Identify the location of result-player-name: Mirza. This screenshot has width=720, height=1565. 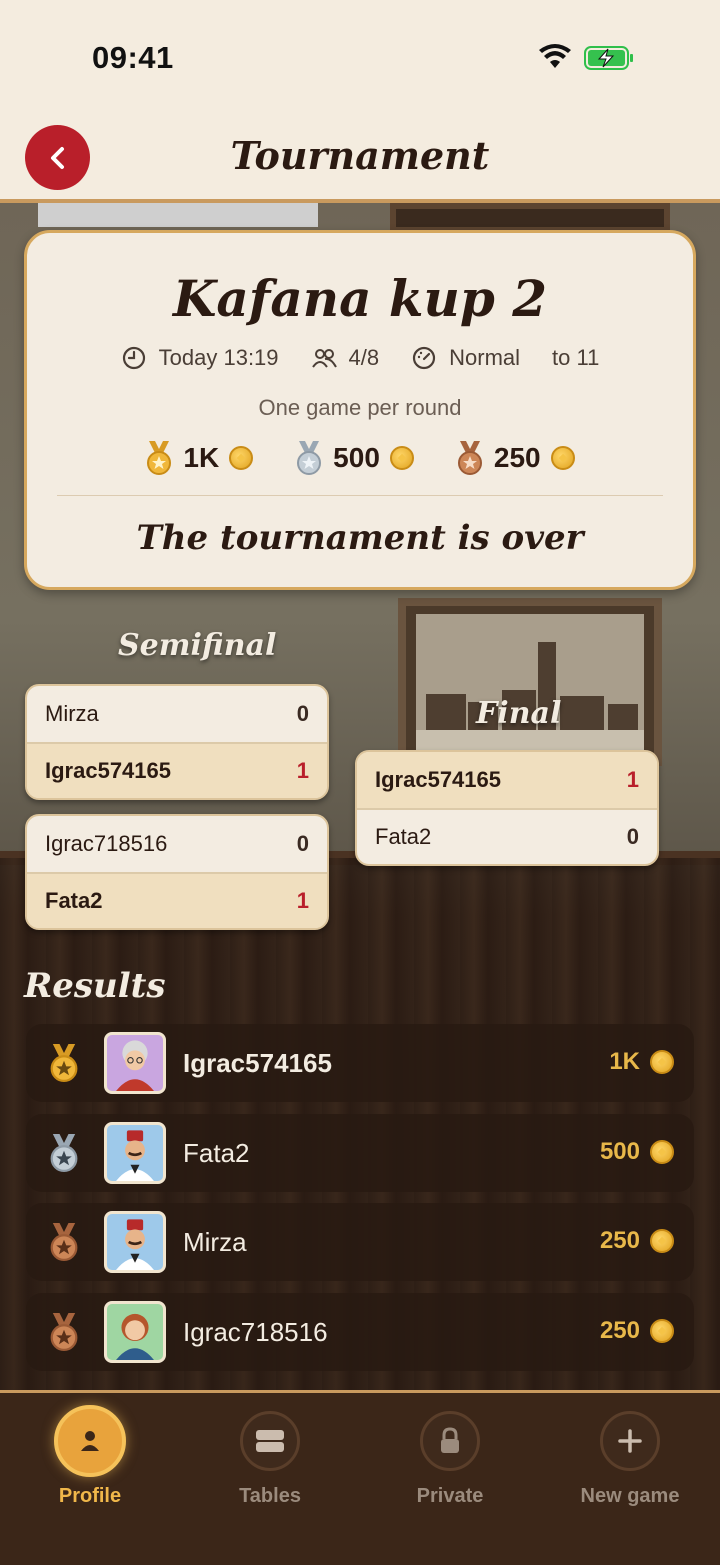
(215, 1242).